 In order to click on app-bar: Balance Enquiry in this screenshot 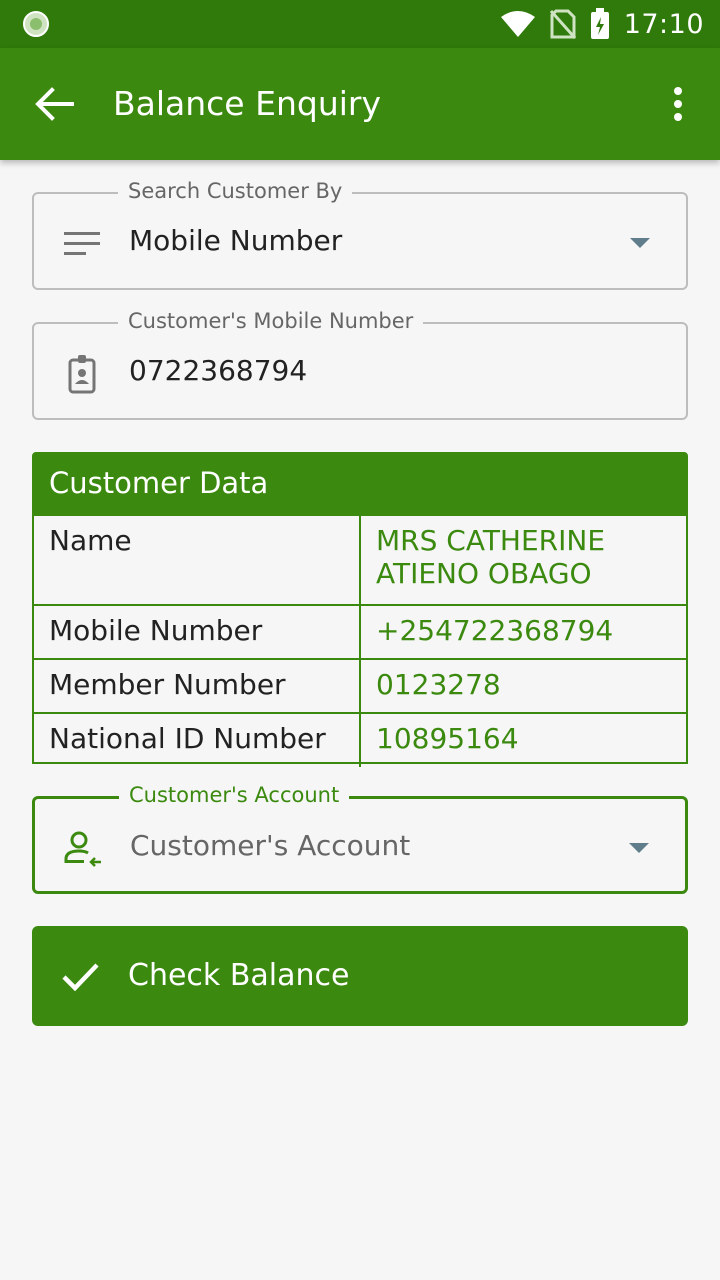, I will do `click(360, 104)`.